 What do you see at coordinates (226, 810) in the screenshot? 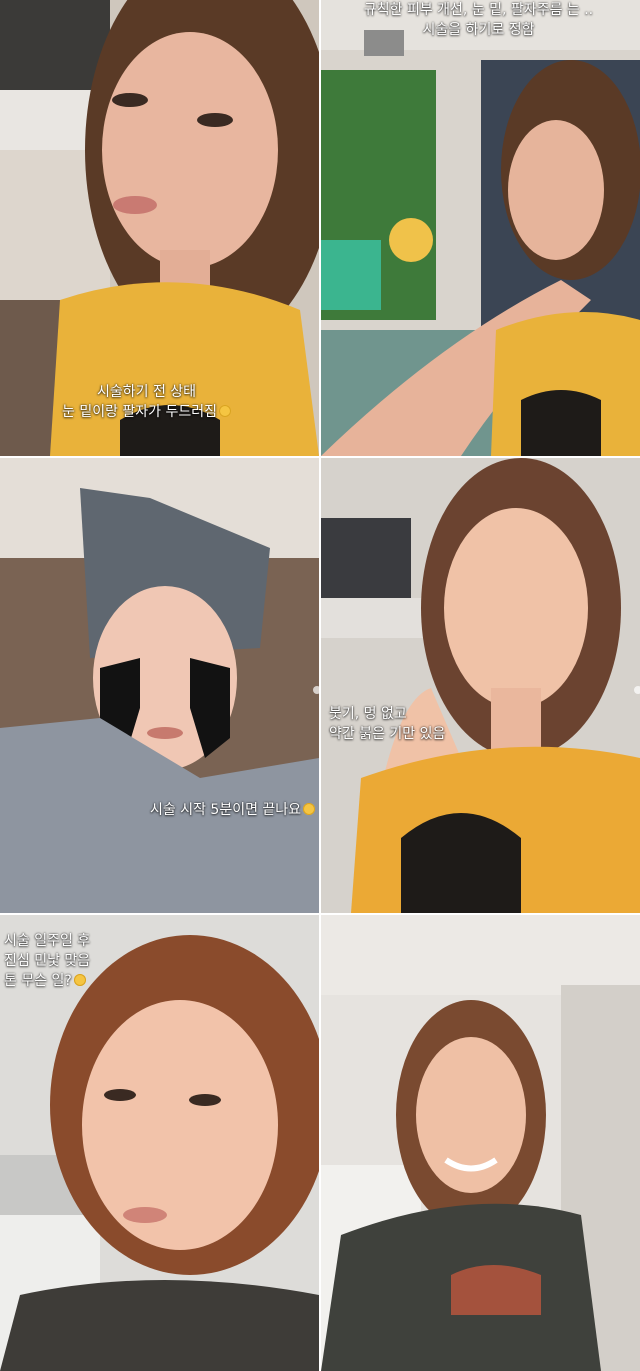
I see `caption-line: 시술 시작 5분이면 끝나요` at bounding box center [226, 810].